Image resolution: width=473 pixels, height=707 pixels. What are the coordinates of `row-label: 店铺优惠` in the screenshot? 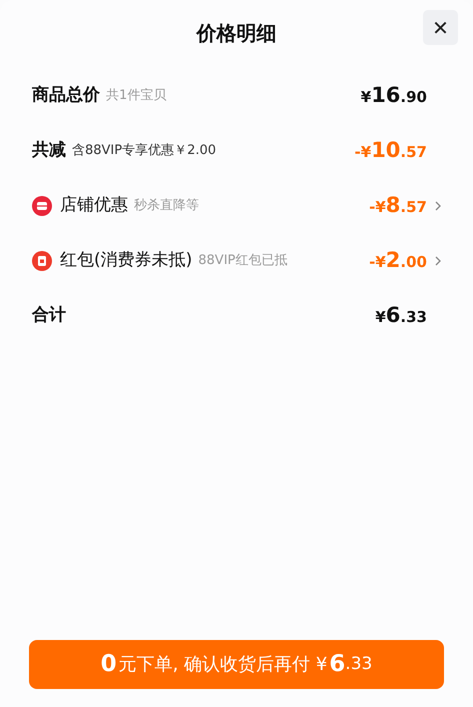 It's located at (94, 205).